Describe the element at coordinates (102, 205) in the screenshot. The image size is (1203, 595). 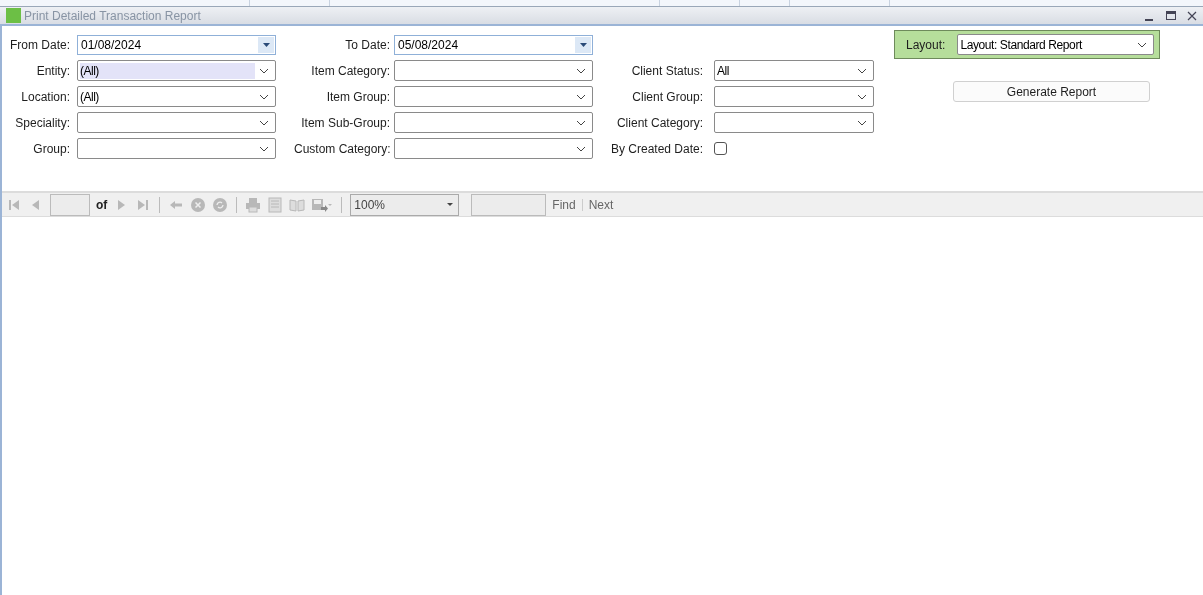
I see `page-of-label: of` at that location.